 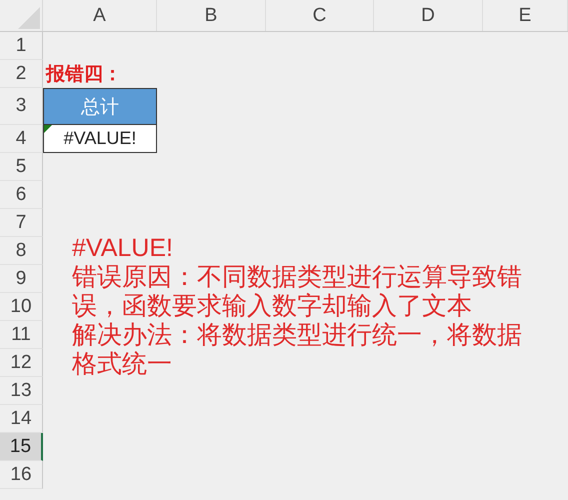 I want to click on row-header: 8, so click(x=21, y=251).